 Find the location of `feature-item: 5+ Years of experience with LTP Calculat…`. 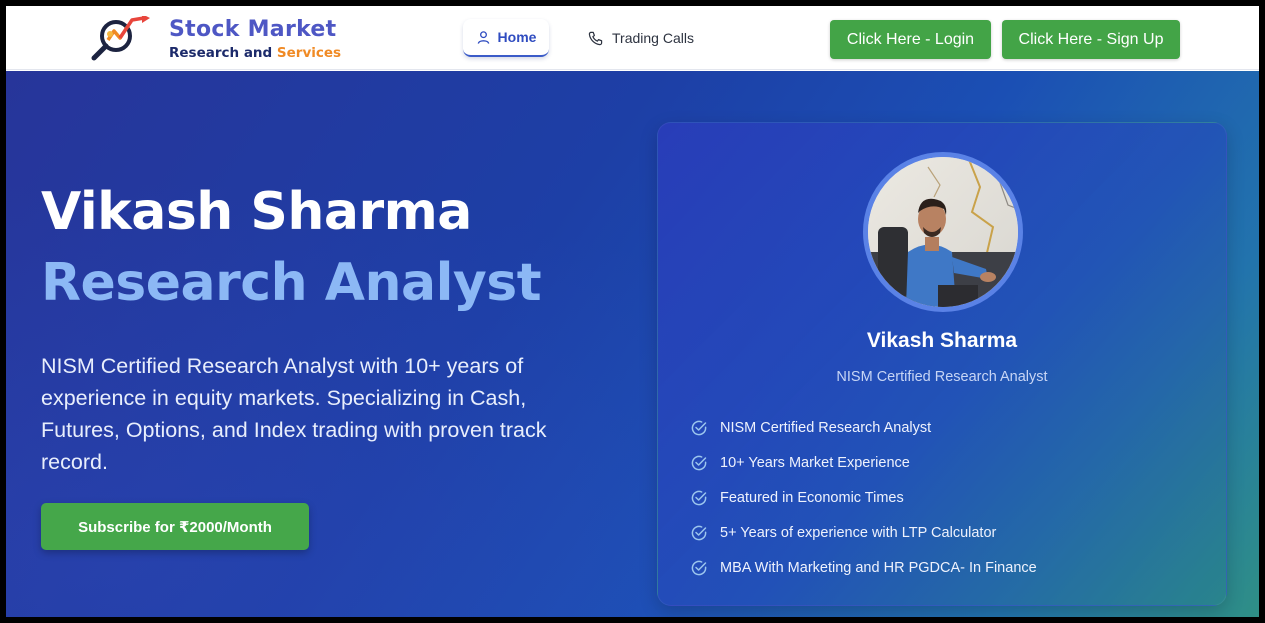

feature-item: 5+ Years of experience with LTP Calculat… is located at coordinates (863, 532).